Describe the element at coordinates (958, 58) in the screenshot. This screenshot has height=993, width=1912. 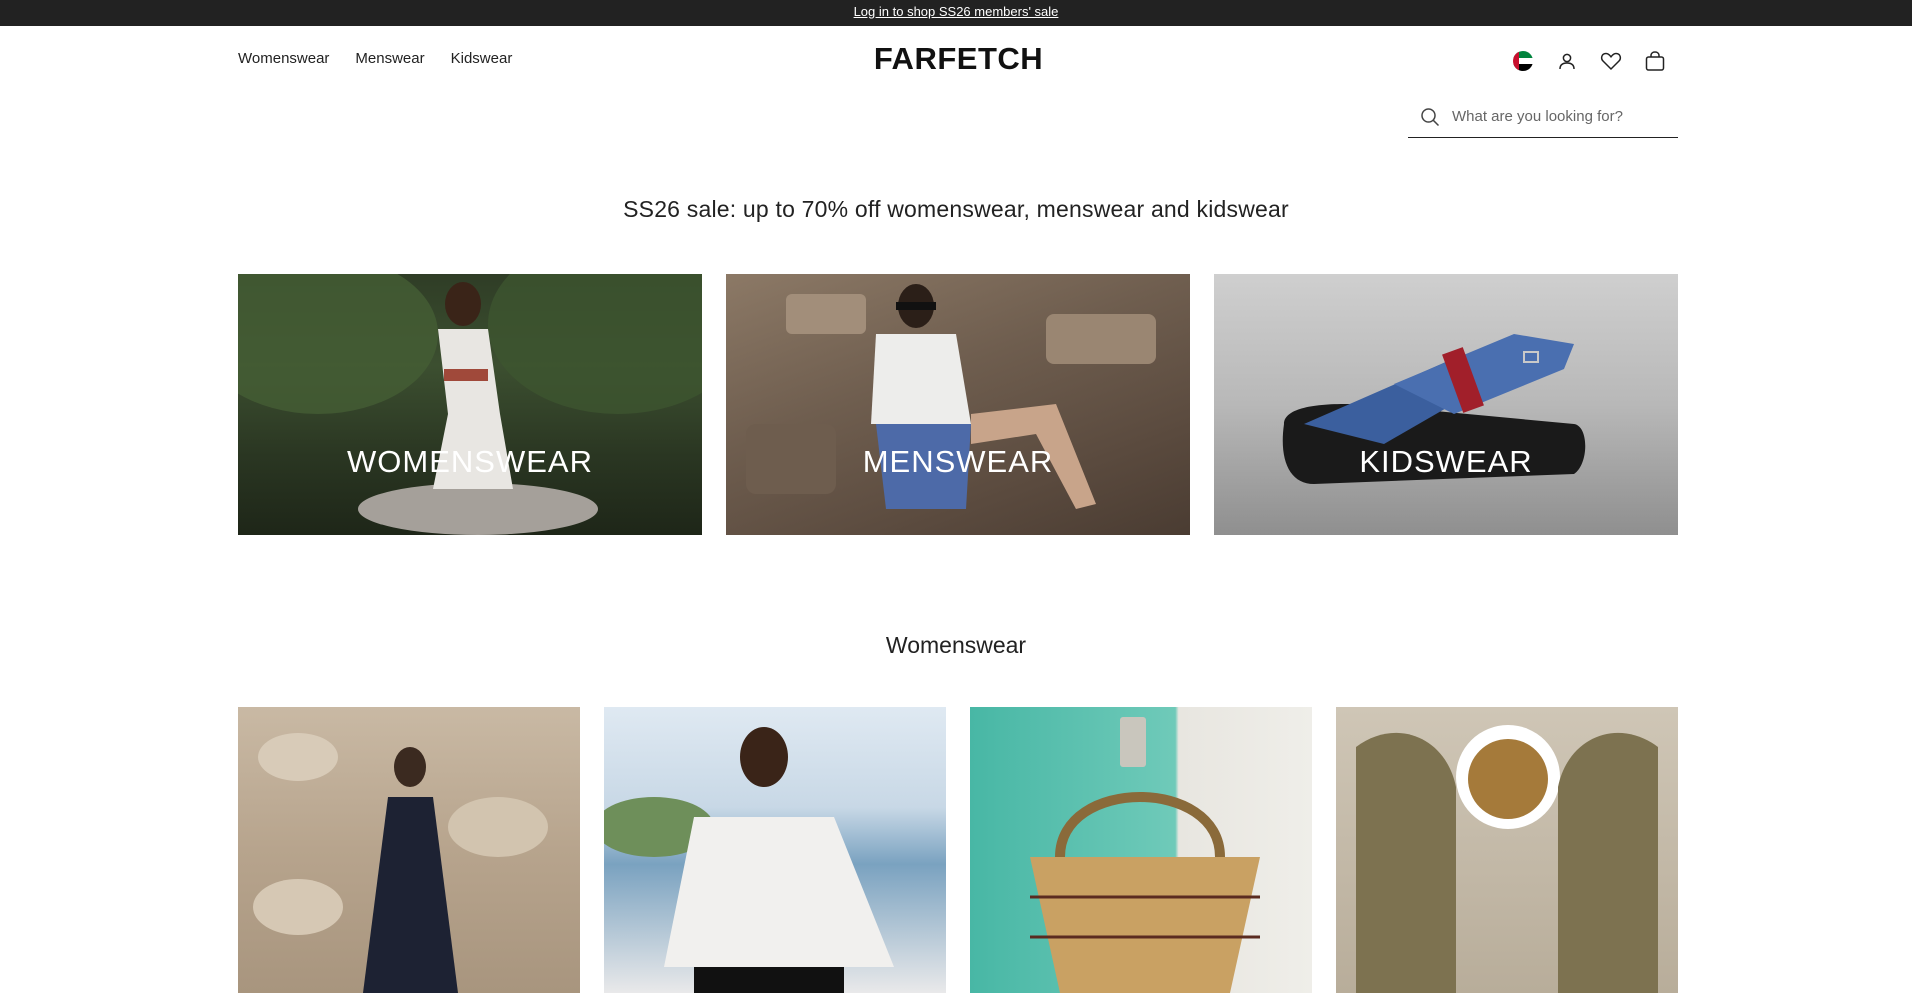
I see `farfetch-logo: FARFETCH` at that location.